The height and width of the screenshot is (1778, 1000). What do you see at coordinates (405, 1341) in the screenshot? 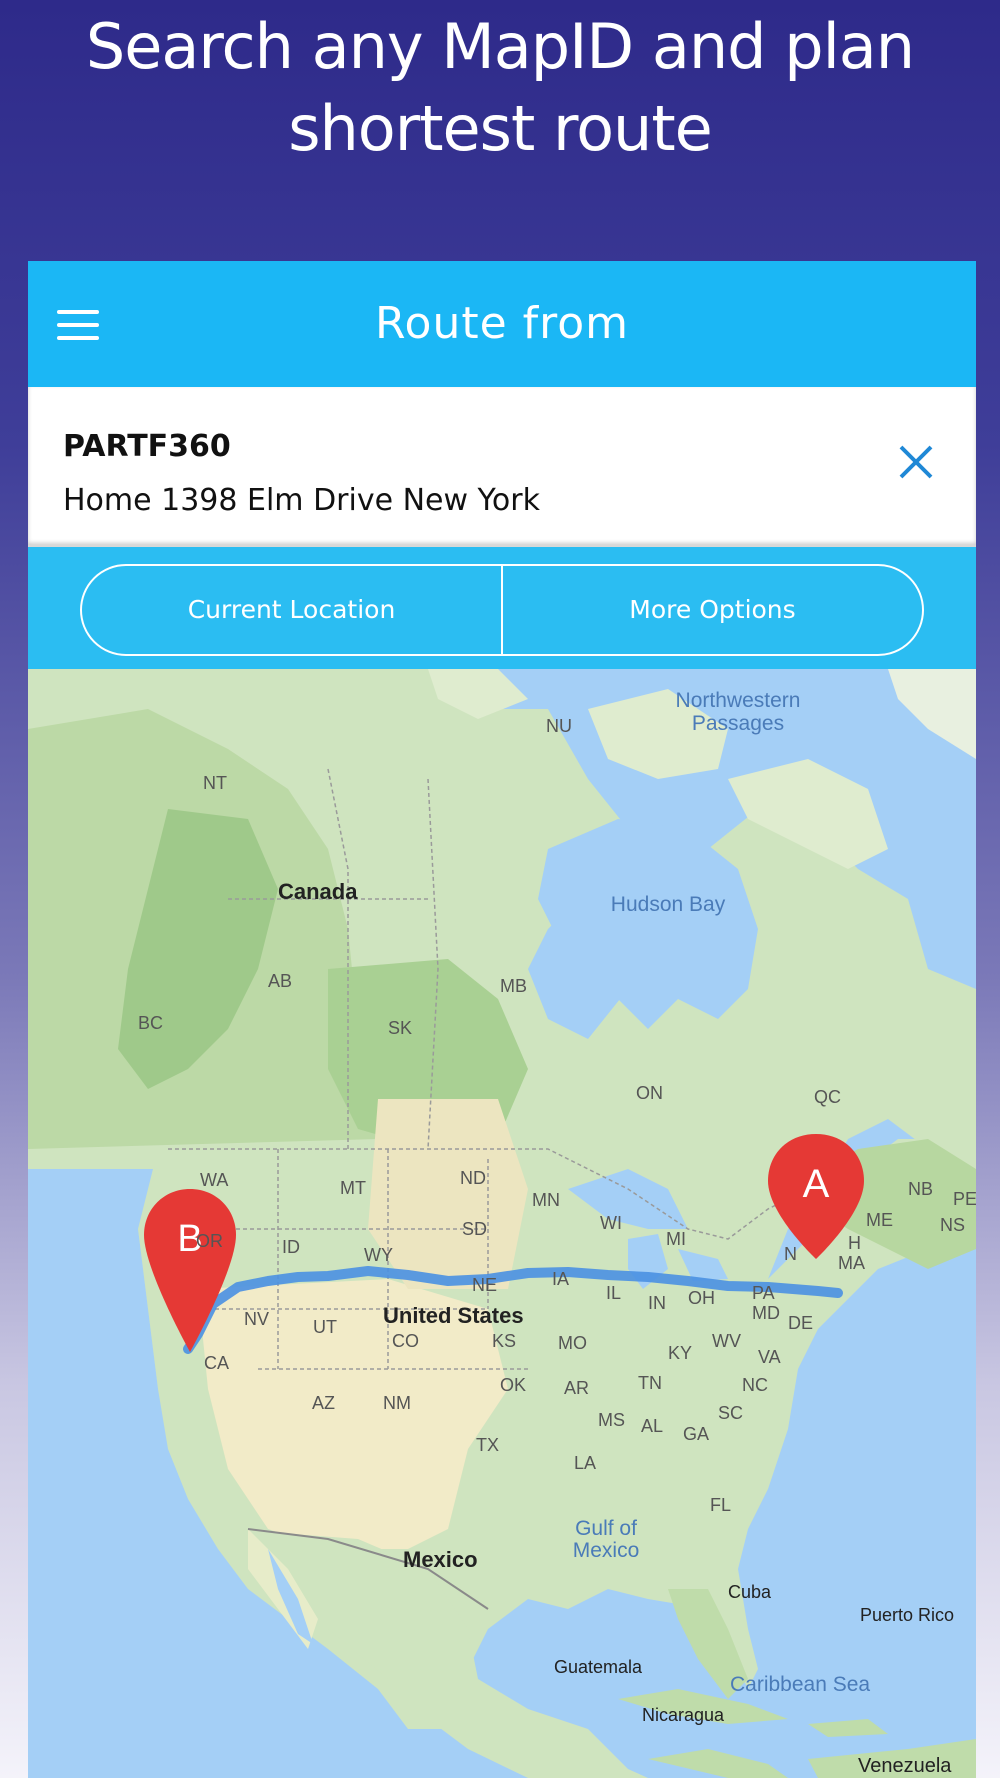
I see `map-label-co: CO` at bounding box center [405, 1341].